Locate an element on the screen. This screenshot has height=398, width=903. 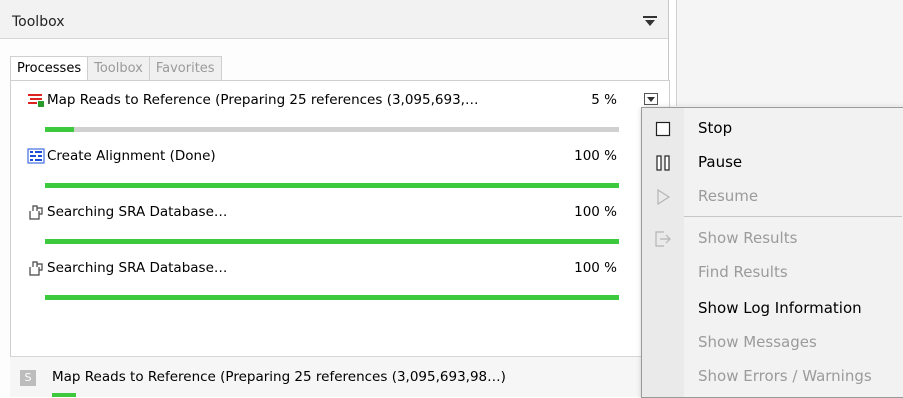
process-menu-dropdown is located at coordinates (651, 99).